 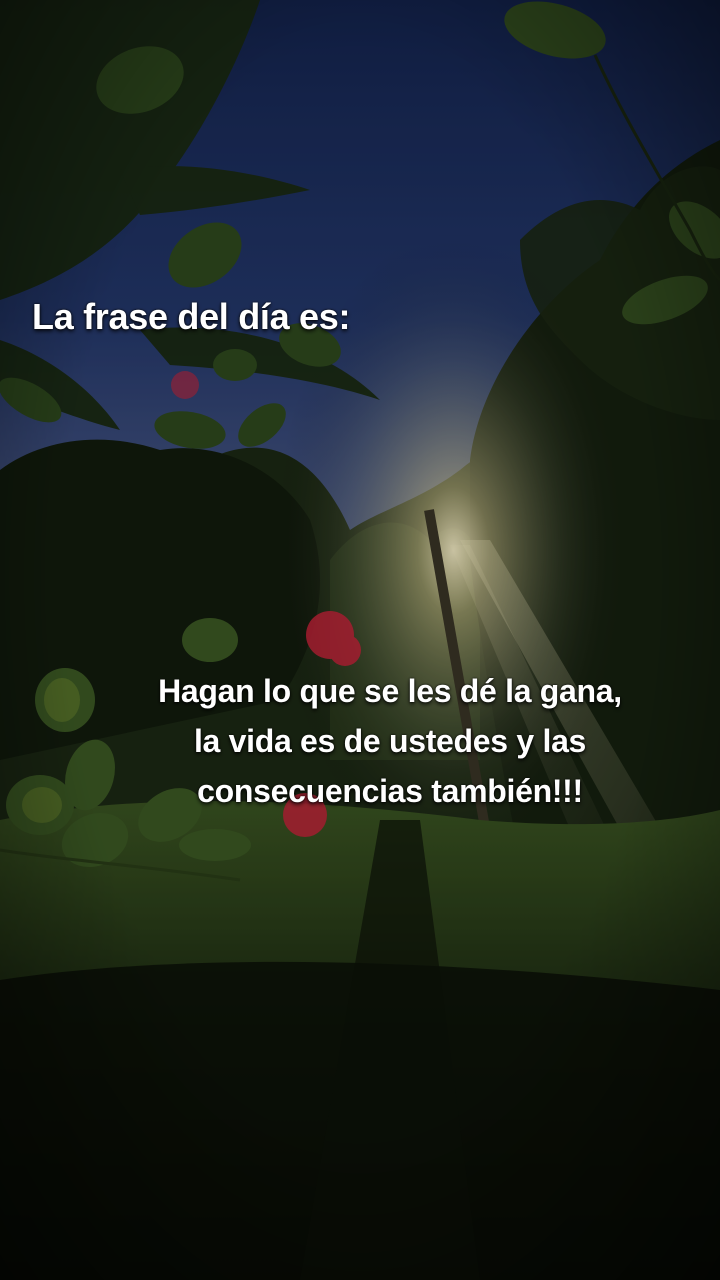 What do you see at coordinates (390, 791) in the screenshot?
I see `quote-line: consecuencias también!!!` at bounding box center [390, 791].